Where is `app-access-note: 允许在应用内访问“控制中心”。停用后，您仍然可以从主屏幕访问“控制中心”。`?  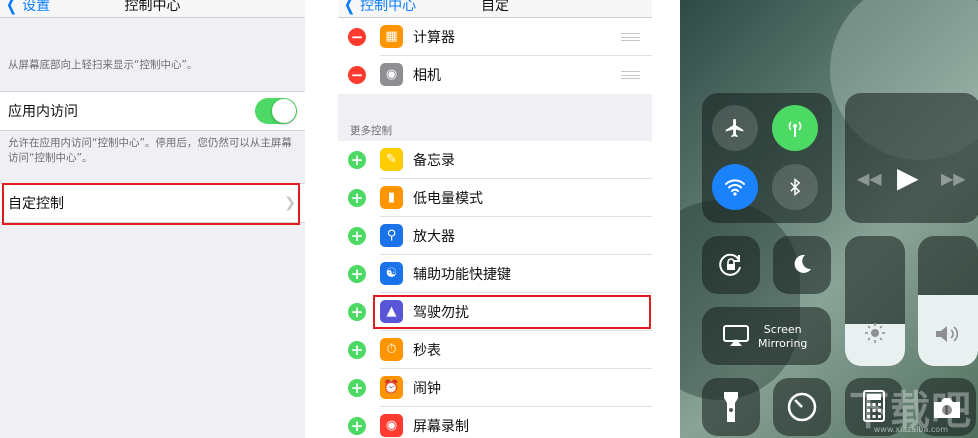
app-access-note: 允许在应用内访问“控制中心”。停用后，您仍然可以从主屏幕访问“控制中心”。 is located at coordinates (150, 150).